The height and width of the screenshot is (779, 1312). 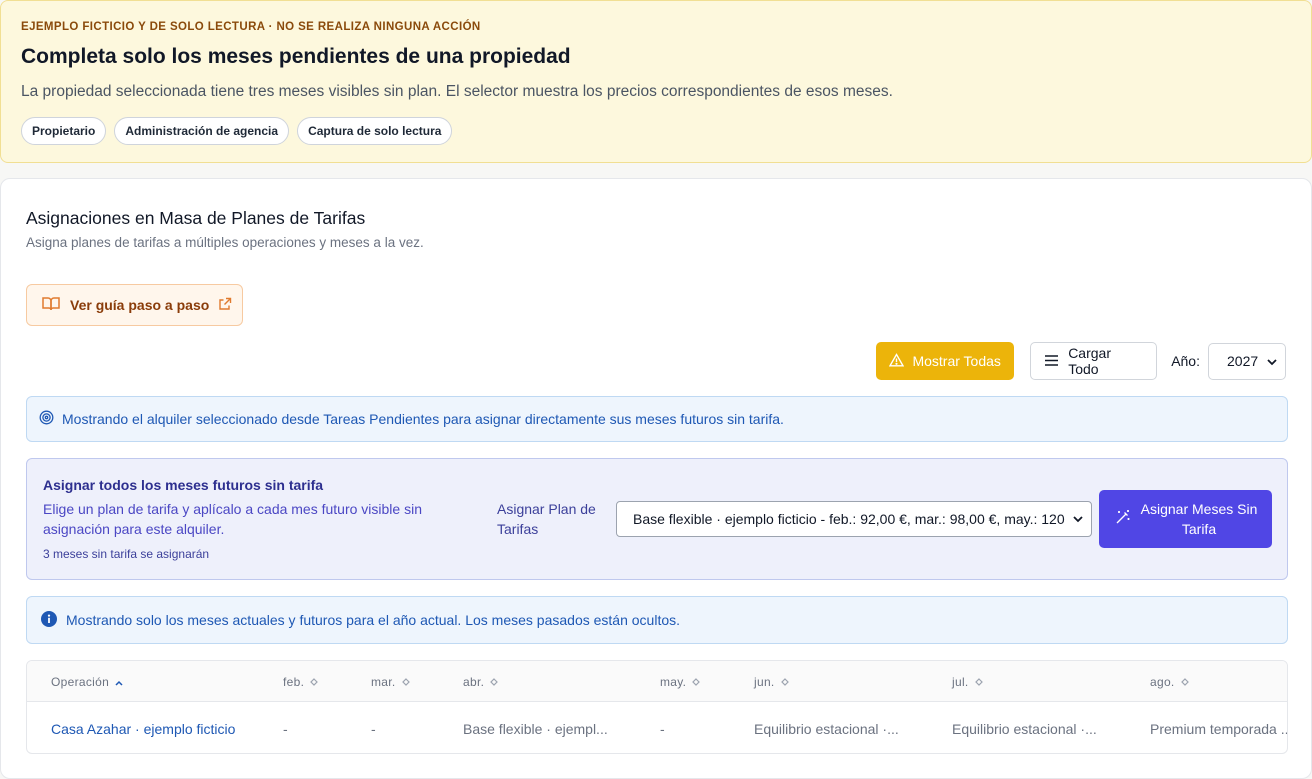 What do you see at coordinates (956, 361) in the screenshot?
I see `show-all-label: Mostrar Todas` at bounding box center [956, 361].